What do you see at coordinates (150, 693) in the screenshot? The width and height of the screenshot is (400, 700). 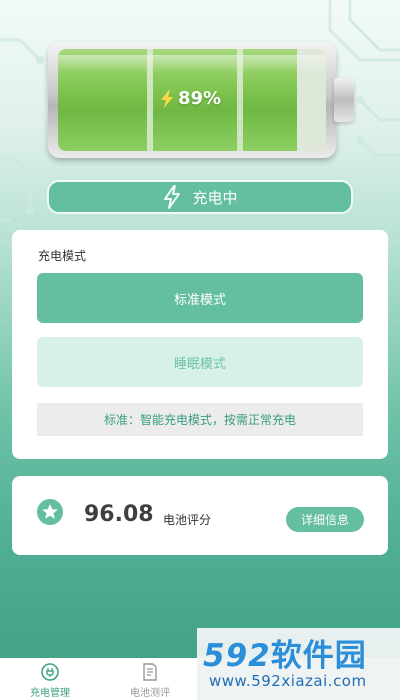 I see `nav-label: 电池测评` at bounding box center [150, 693].